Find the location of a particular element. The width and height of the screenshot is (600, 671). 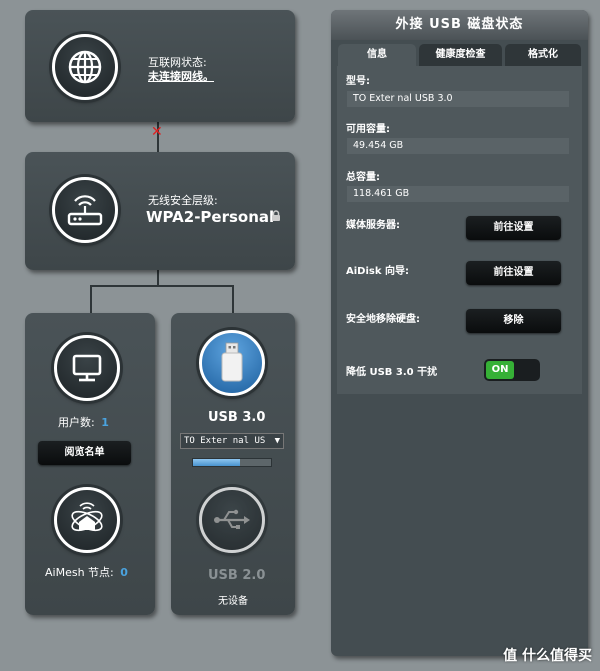

connector-right-down is located at coordinates (233, 299).